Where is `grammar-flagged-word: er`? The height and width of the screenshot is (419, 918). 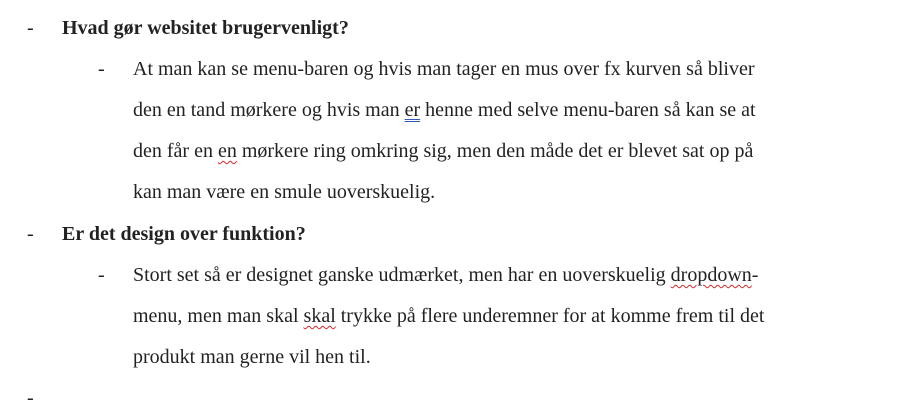 grammar-flagged-word: er is located at coordinates (413, 110).